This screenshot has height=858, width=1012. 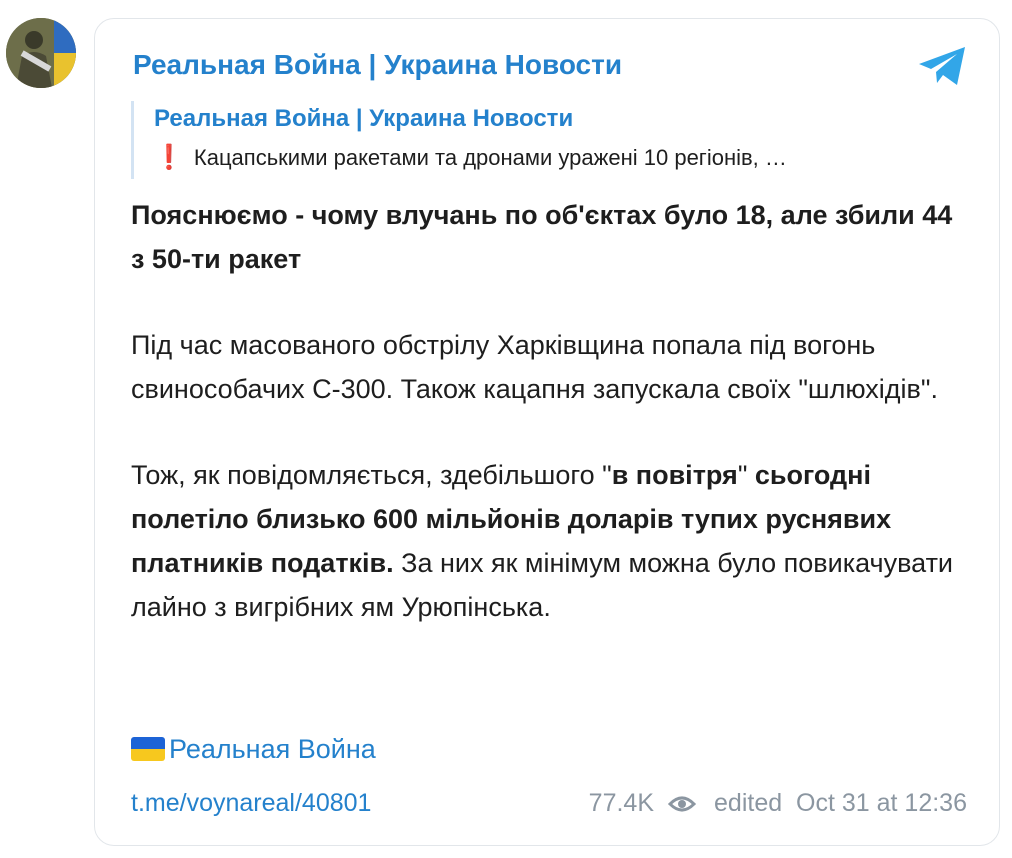 What do you see at coordinates (621, 803) in the screenshot?
I see `view-count: 77.4K` at bounding box center [621, 803].